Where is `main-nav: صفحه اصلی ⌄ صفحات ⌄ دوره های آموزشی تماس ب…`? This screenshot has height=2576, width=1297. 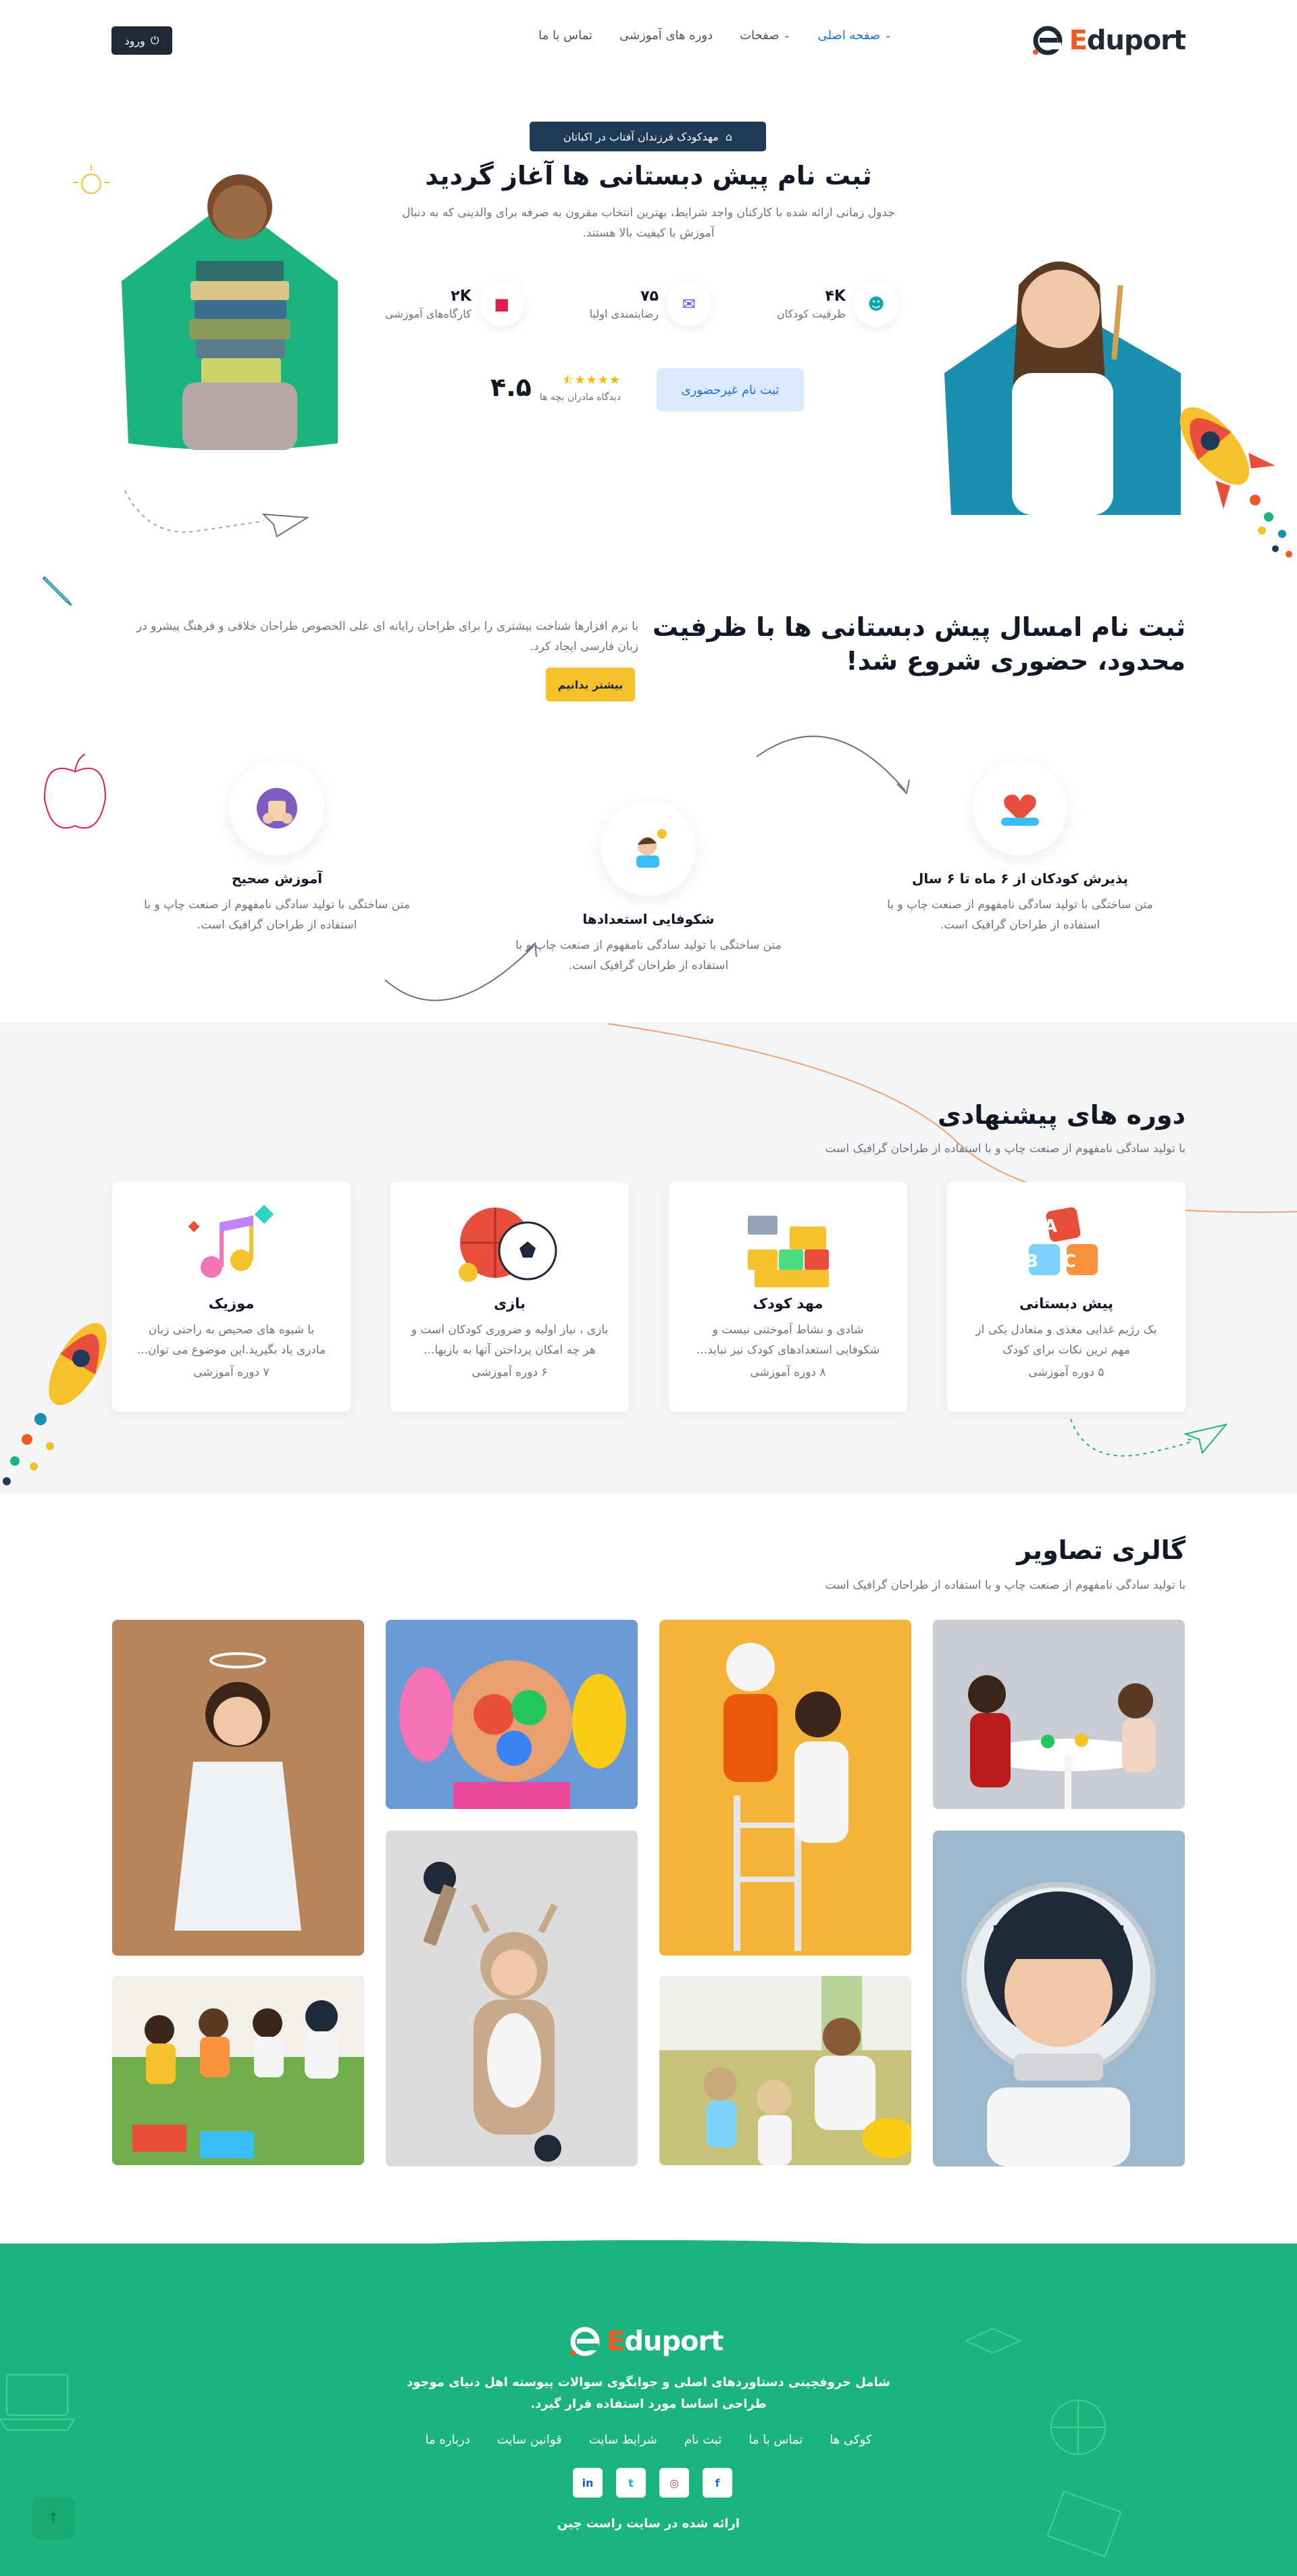 main-nav: صفحه اصلی ⌄ صفحات ⌄ دوره های آموزشی تماس ب… is located at coordinates (715, 35).